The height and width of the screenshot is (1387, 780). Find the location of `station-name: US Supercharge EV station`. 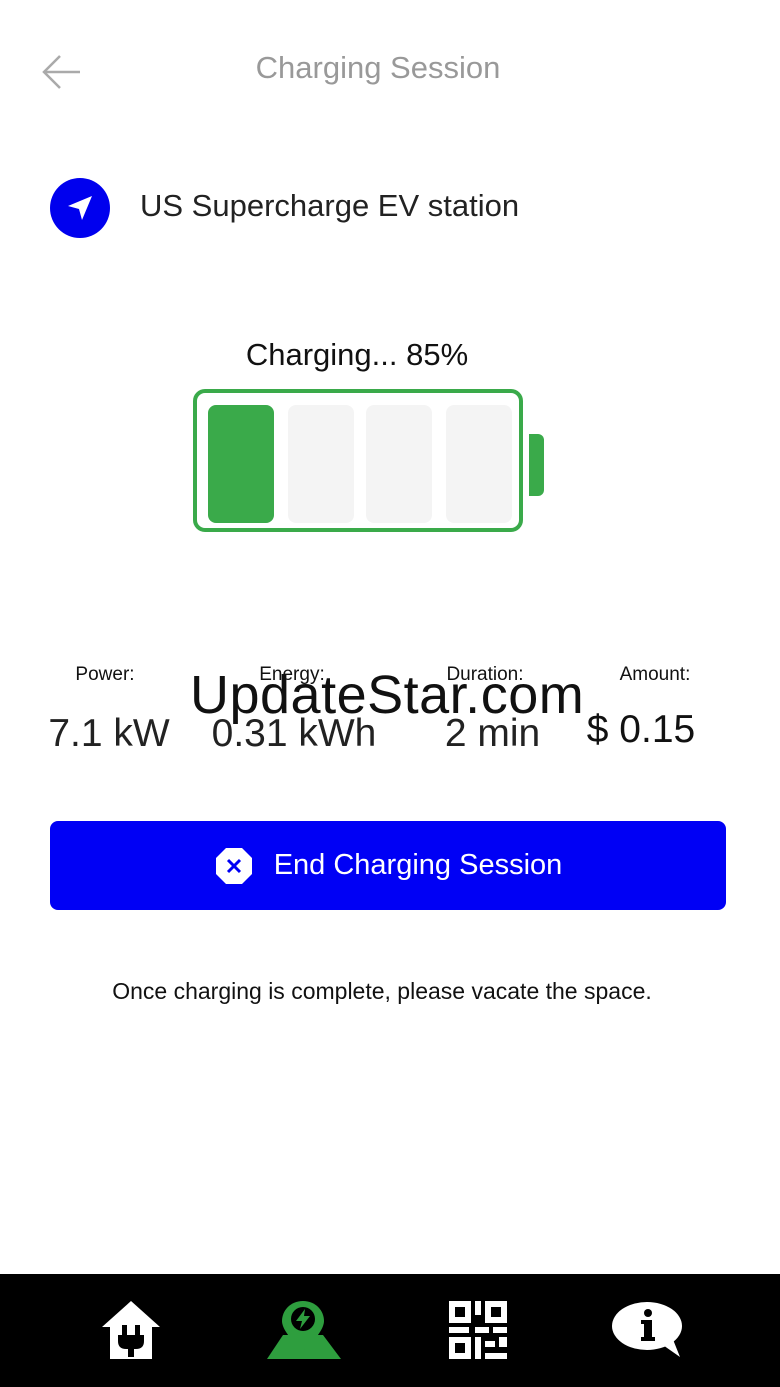

station-name: US Supercharge EV station is located at coordinates (330, 205).